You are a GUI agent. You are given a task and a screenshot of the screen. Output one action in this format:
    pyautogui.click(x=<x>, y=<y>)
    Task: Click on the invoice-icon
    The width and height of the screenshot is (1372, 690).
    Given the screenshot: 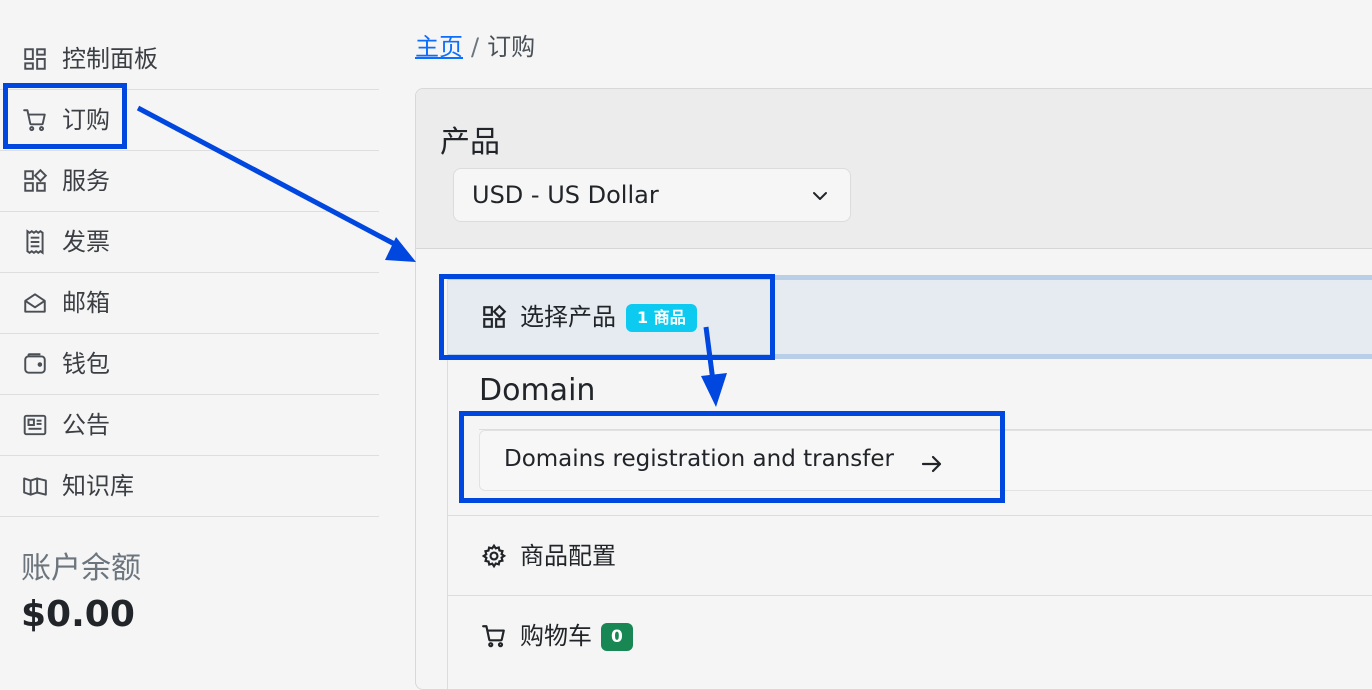 What is the action you would take?
    pyautogui.click(x=35, y=242)
    